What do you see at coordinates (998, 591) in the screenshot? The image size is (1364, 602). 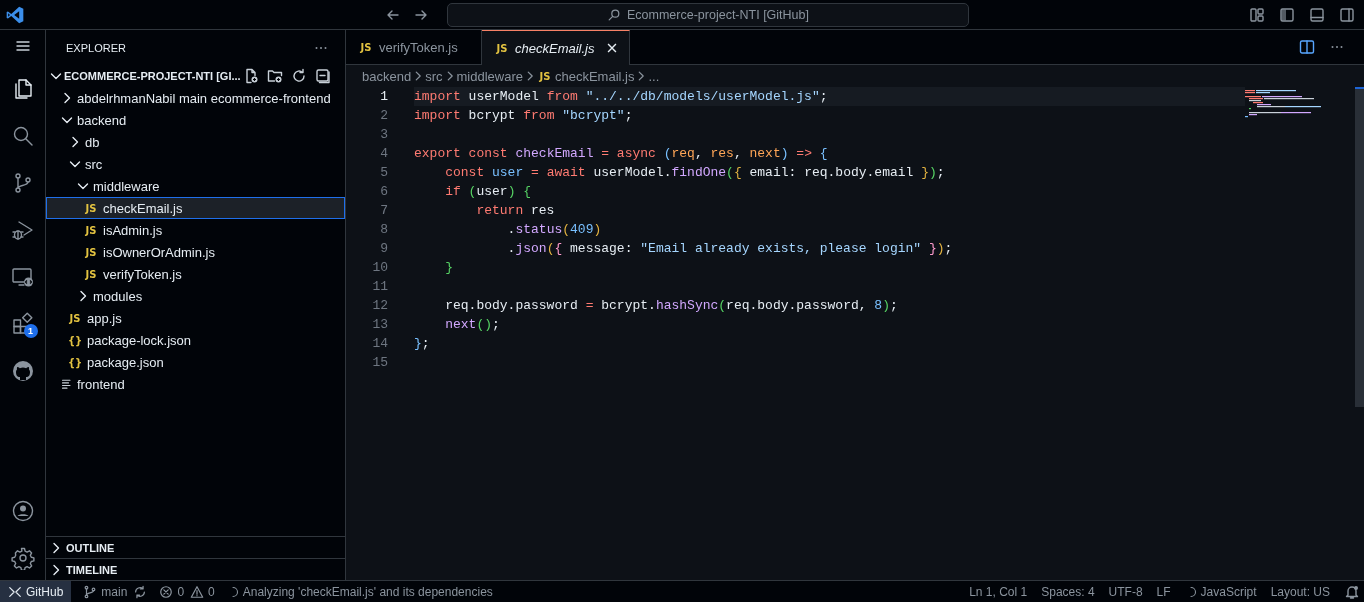 I see `status-item: Ln 1, Col 1` at bounding box center [998, 591].